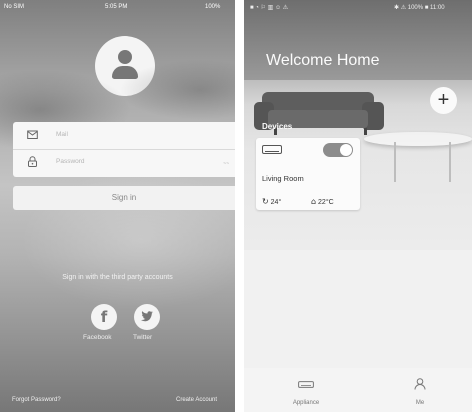 Image resolution: width=472 pixels, height=412 pixels. Describe the element at coordinates (338, 150) in the screenshot. I see `power-toggle` at that location.